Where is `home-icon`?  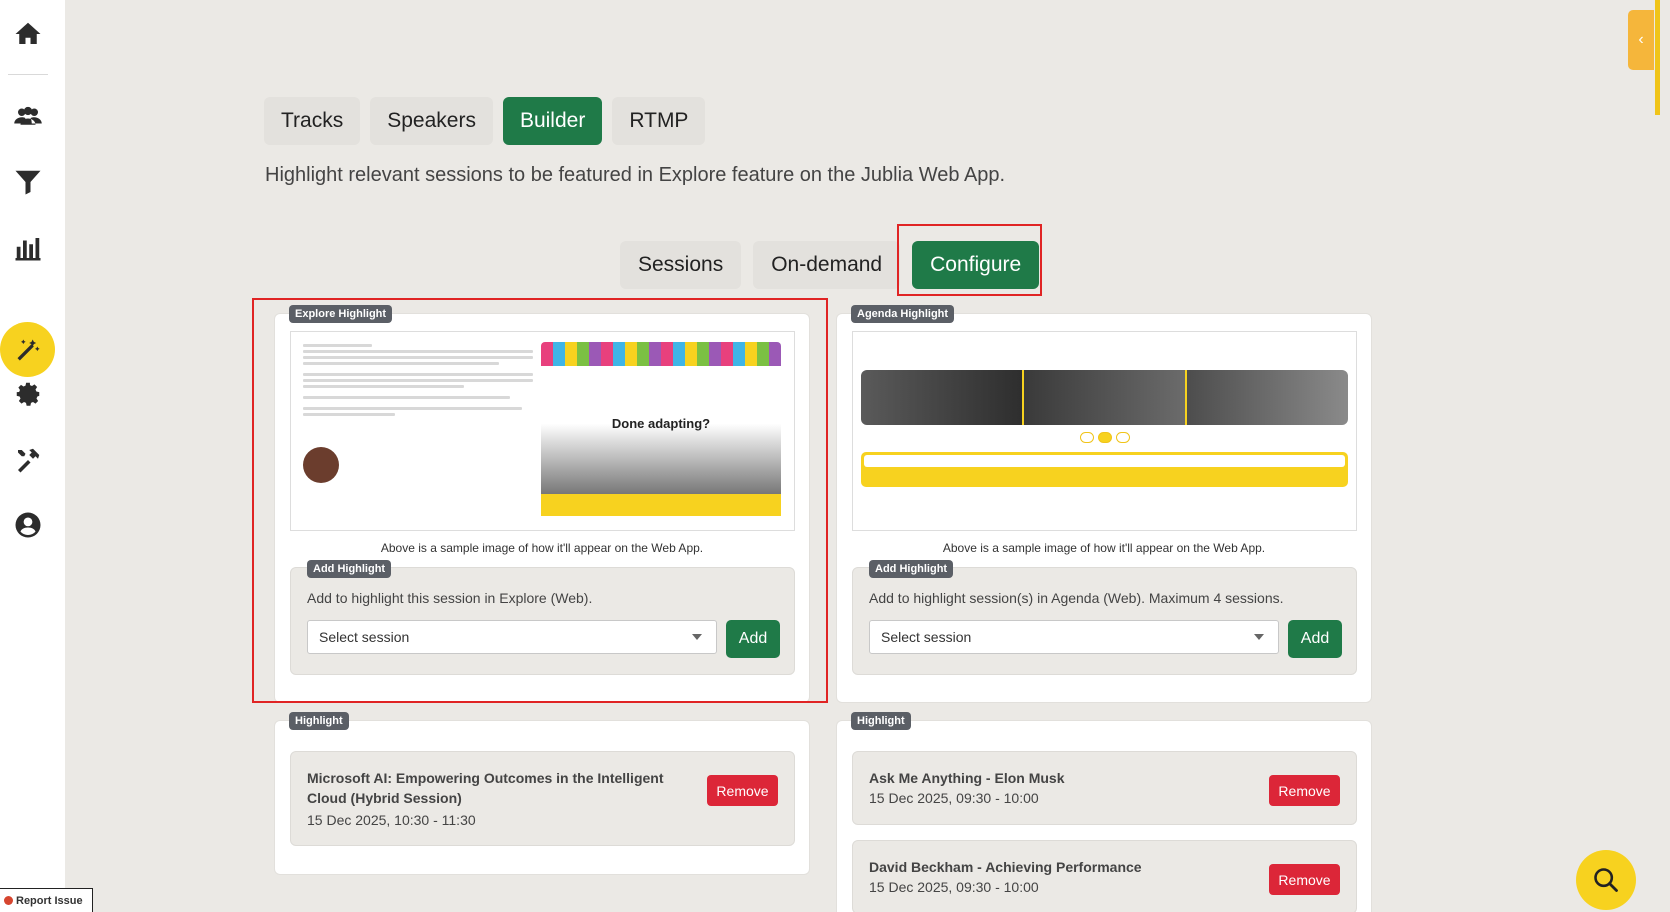
home-icon is located at coordinates (27, 34).